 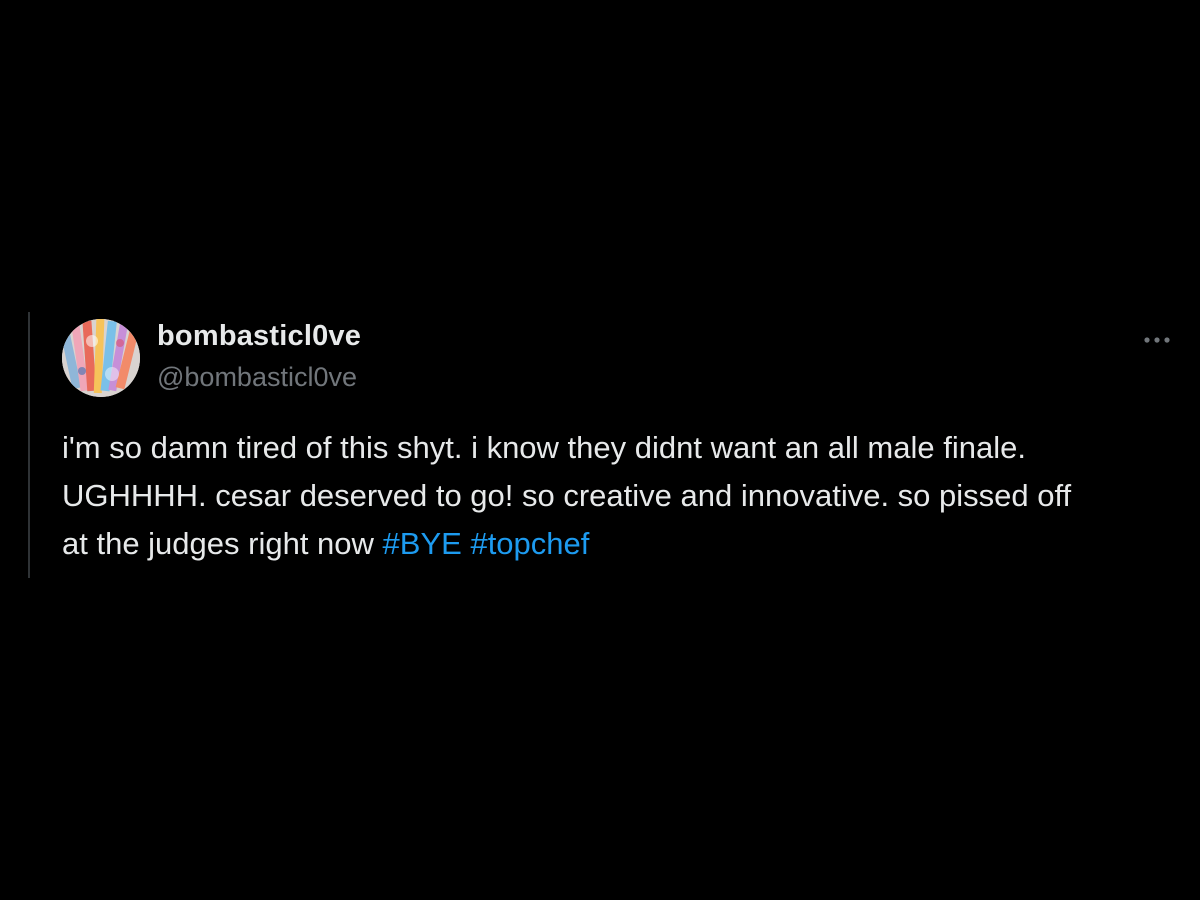 What do you see at coordinates (1157, 338) in the screenshot?
I see `more-horizontal-icon` at bounding box center [1157, 338].